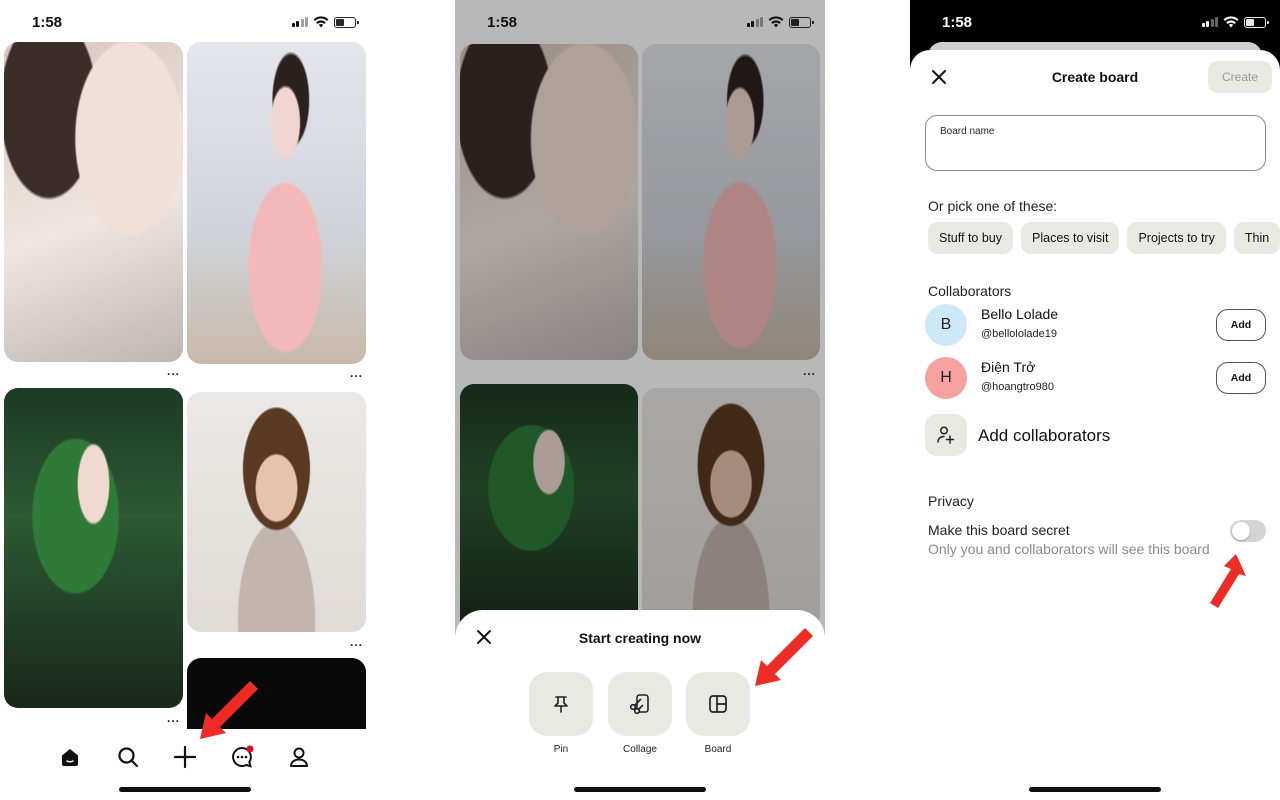  What do you see at coordinates (1240, 77) in the screenshot?
I see `create-button: Create` at bounding box center [1240, 77].